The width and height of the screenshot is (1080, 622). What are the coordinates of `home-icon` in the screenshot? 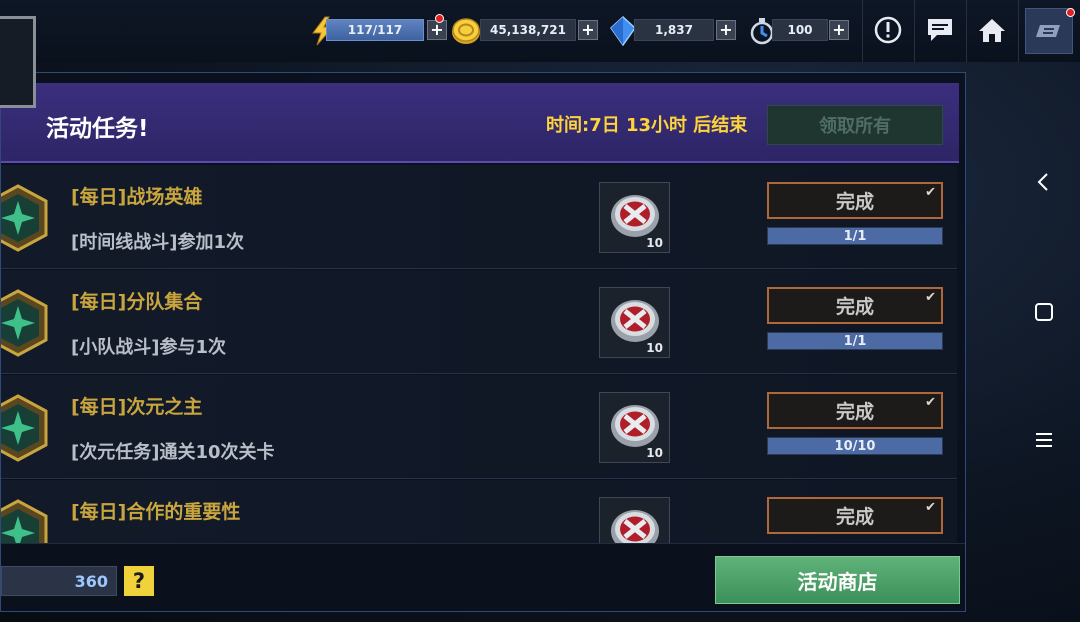 It's located at (992, 30).